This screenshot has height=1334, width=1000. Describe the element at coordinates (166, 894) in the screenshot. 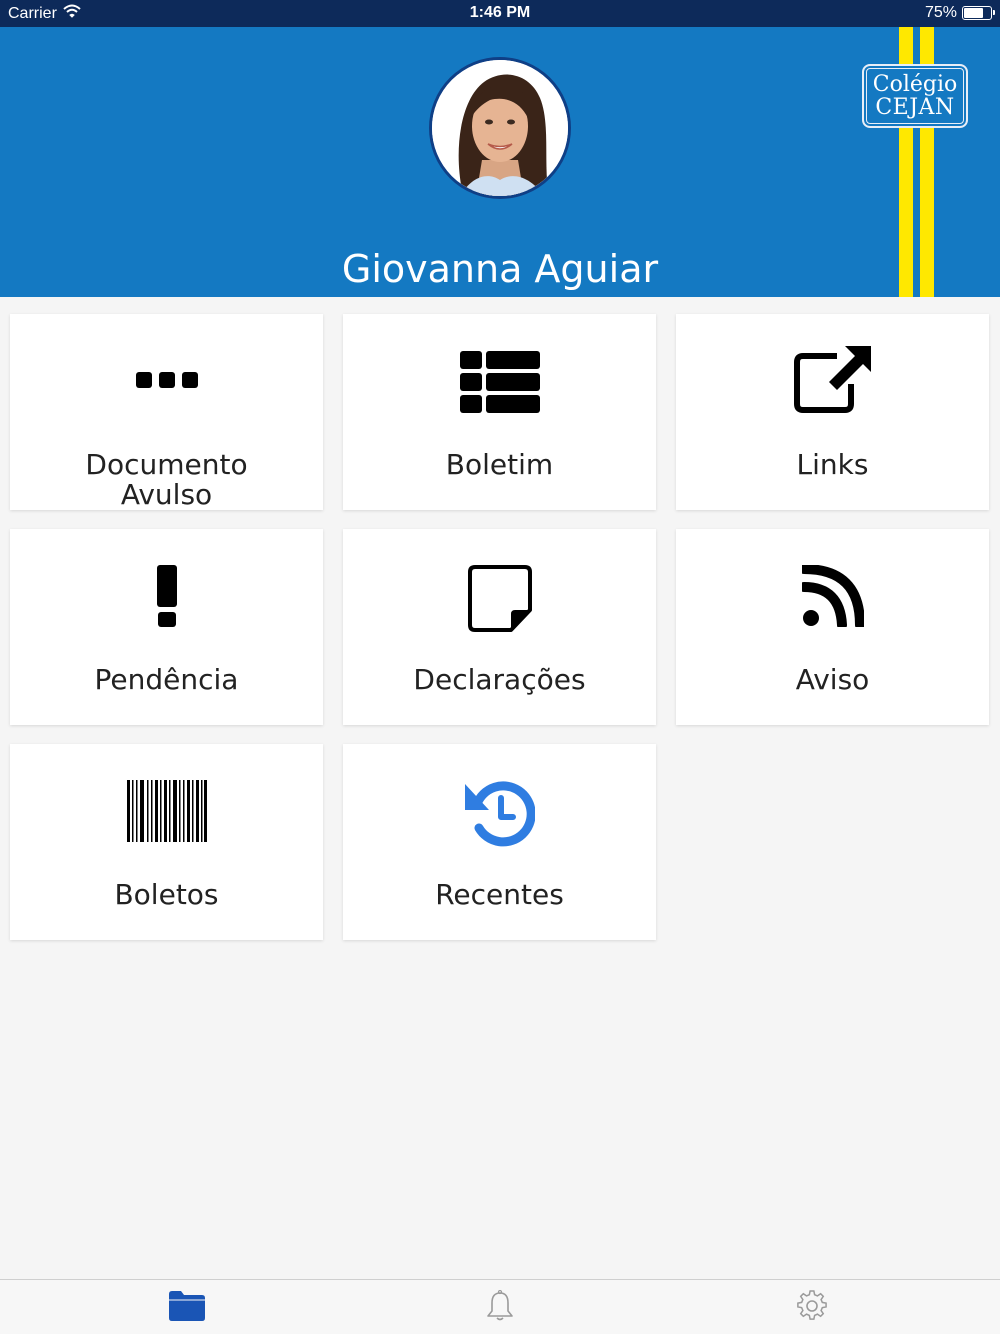

I see `tile-label: Boletos` at that location.